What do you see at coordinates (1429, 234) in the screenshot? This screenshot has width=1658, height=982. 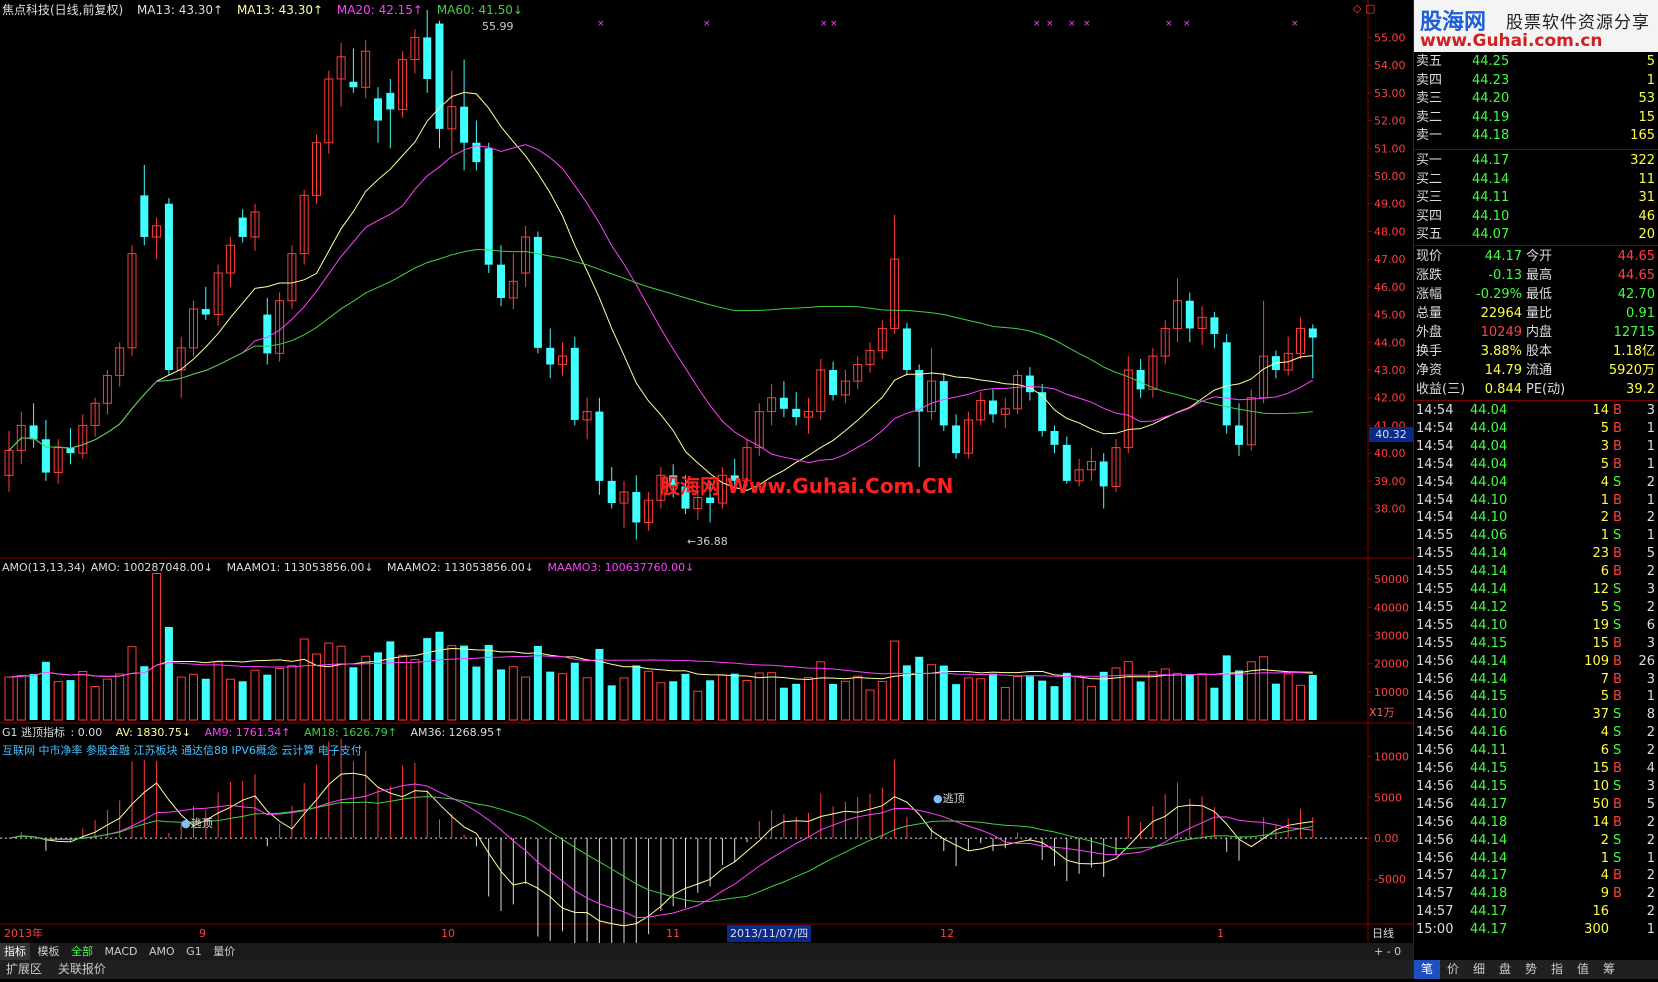 I see `ob-label: 买五` at bounding box center [1429, 234].